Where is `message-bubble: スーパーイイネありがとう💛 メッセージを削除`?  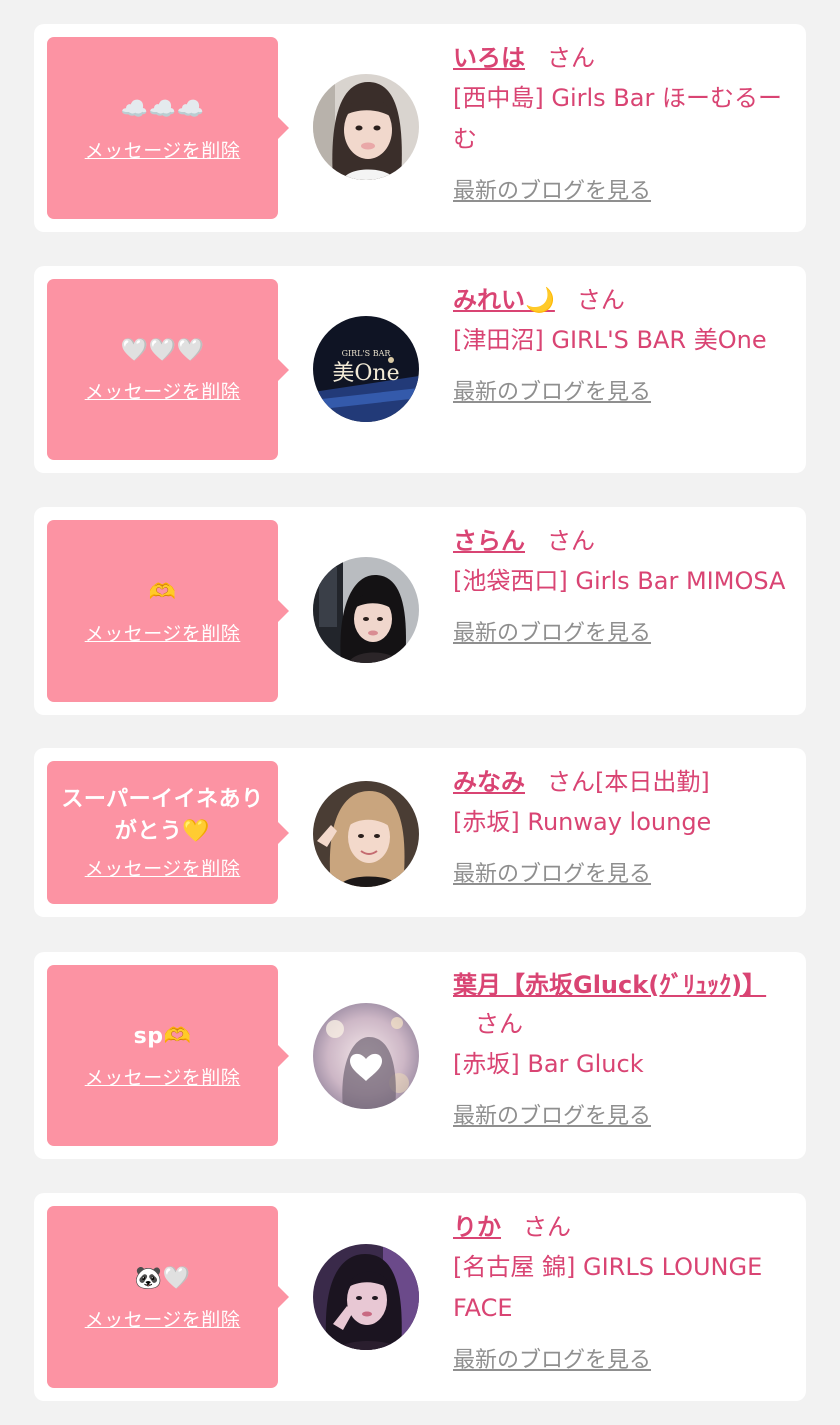
message-bubble: スーパーイイネありがとう💛 メッセージを削除 is located at coordinates (168, 832).